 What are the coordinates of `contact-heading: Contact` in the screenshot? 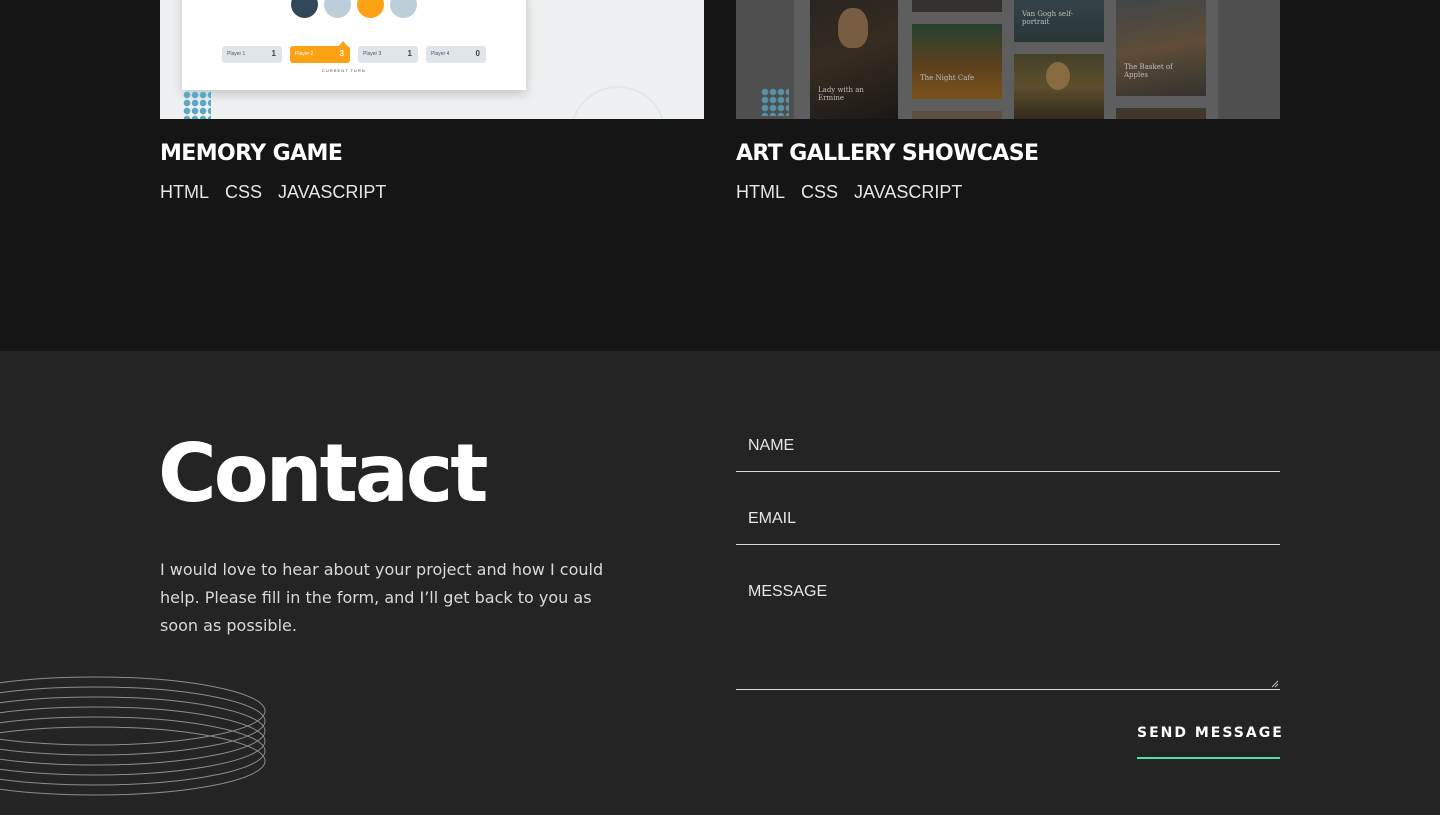 It's located at (323, 473).